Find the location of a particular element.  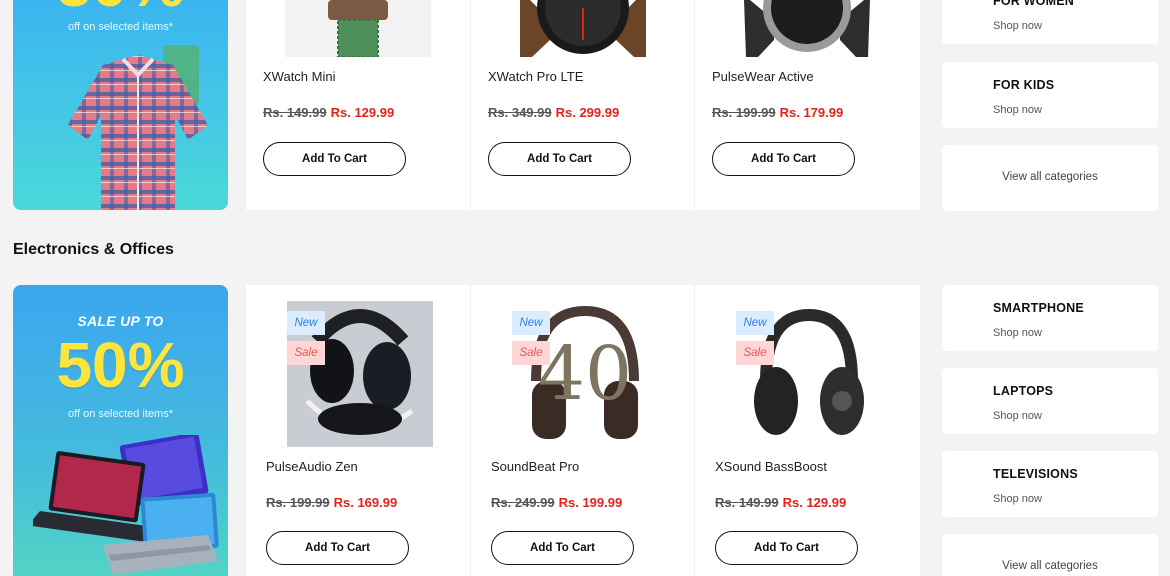

category-title: TELEVISIONS is located at coordinates (1035, 474).